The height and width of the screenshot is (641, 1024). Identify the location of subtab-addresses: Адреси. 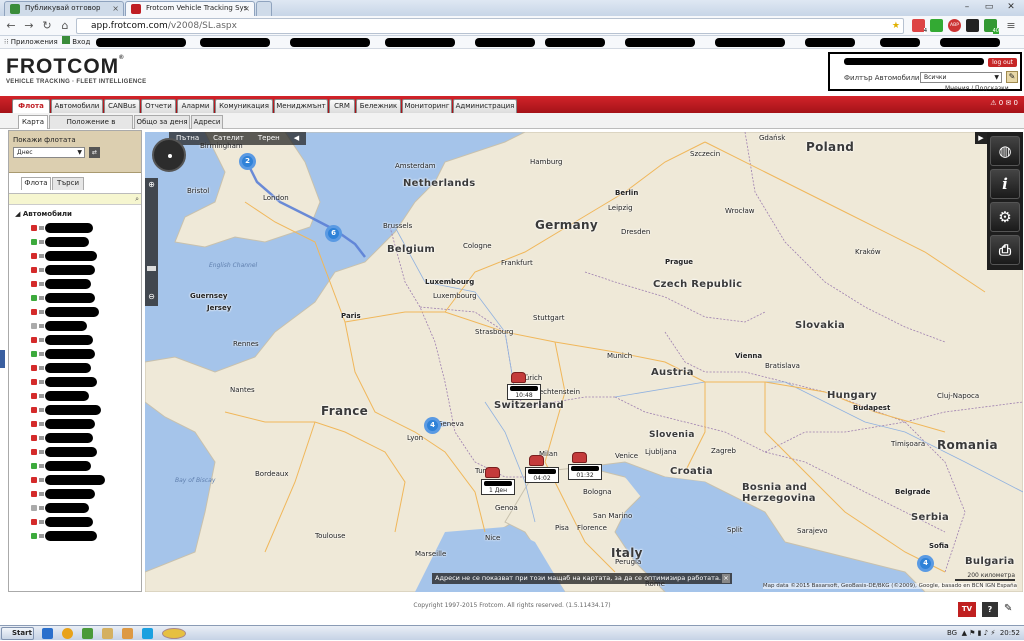
(207, 122).